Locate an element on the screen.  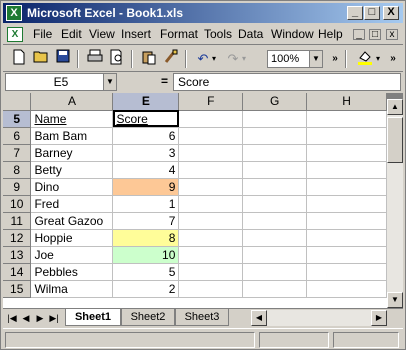
row-header: 15 is located at coordinates (17, 289).